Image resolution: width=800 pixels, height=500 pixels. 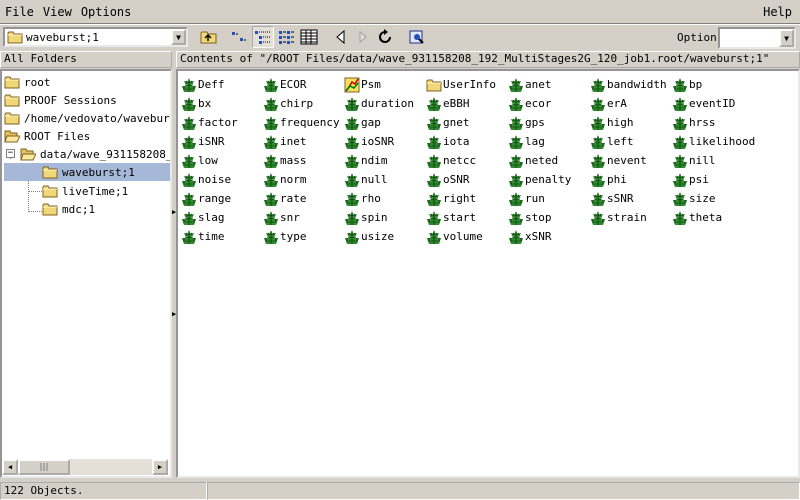 What do you see at coordinates (694, 122) in the screenshot?
I see `tree-leaf-item: hrss` at bounding box center [694, 122].